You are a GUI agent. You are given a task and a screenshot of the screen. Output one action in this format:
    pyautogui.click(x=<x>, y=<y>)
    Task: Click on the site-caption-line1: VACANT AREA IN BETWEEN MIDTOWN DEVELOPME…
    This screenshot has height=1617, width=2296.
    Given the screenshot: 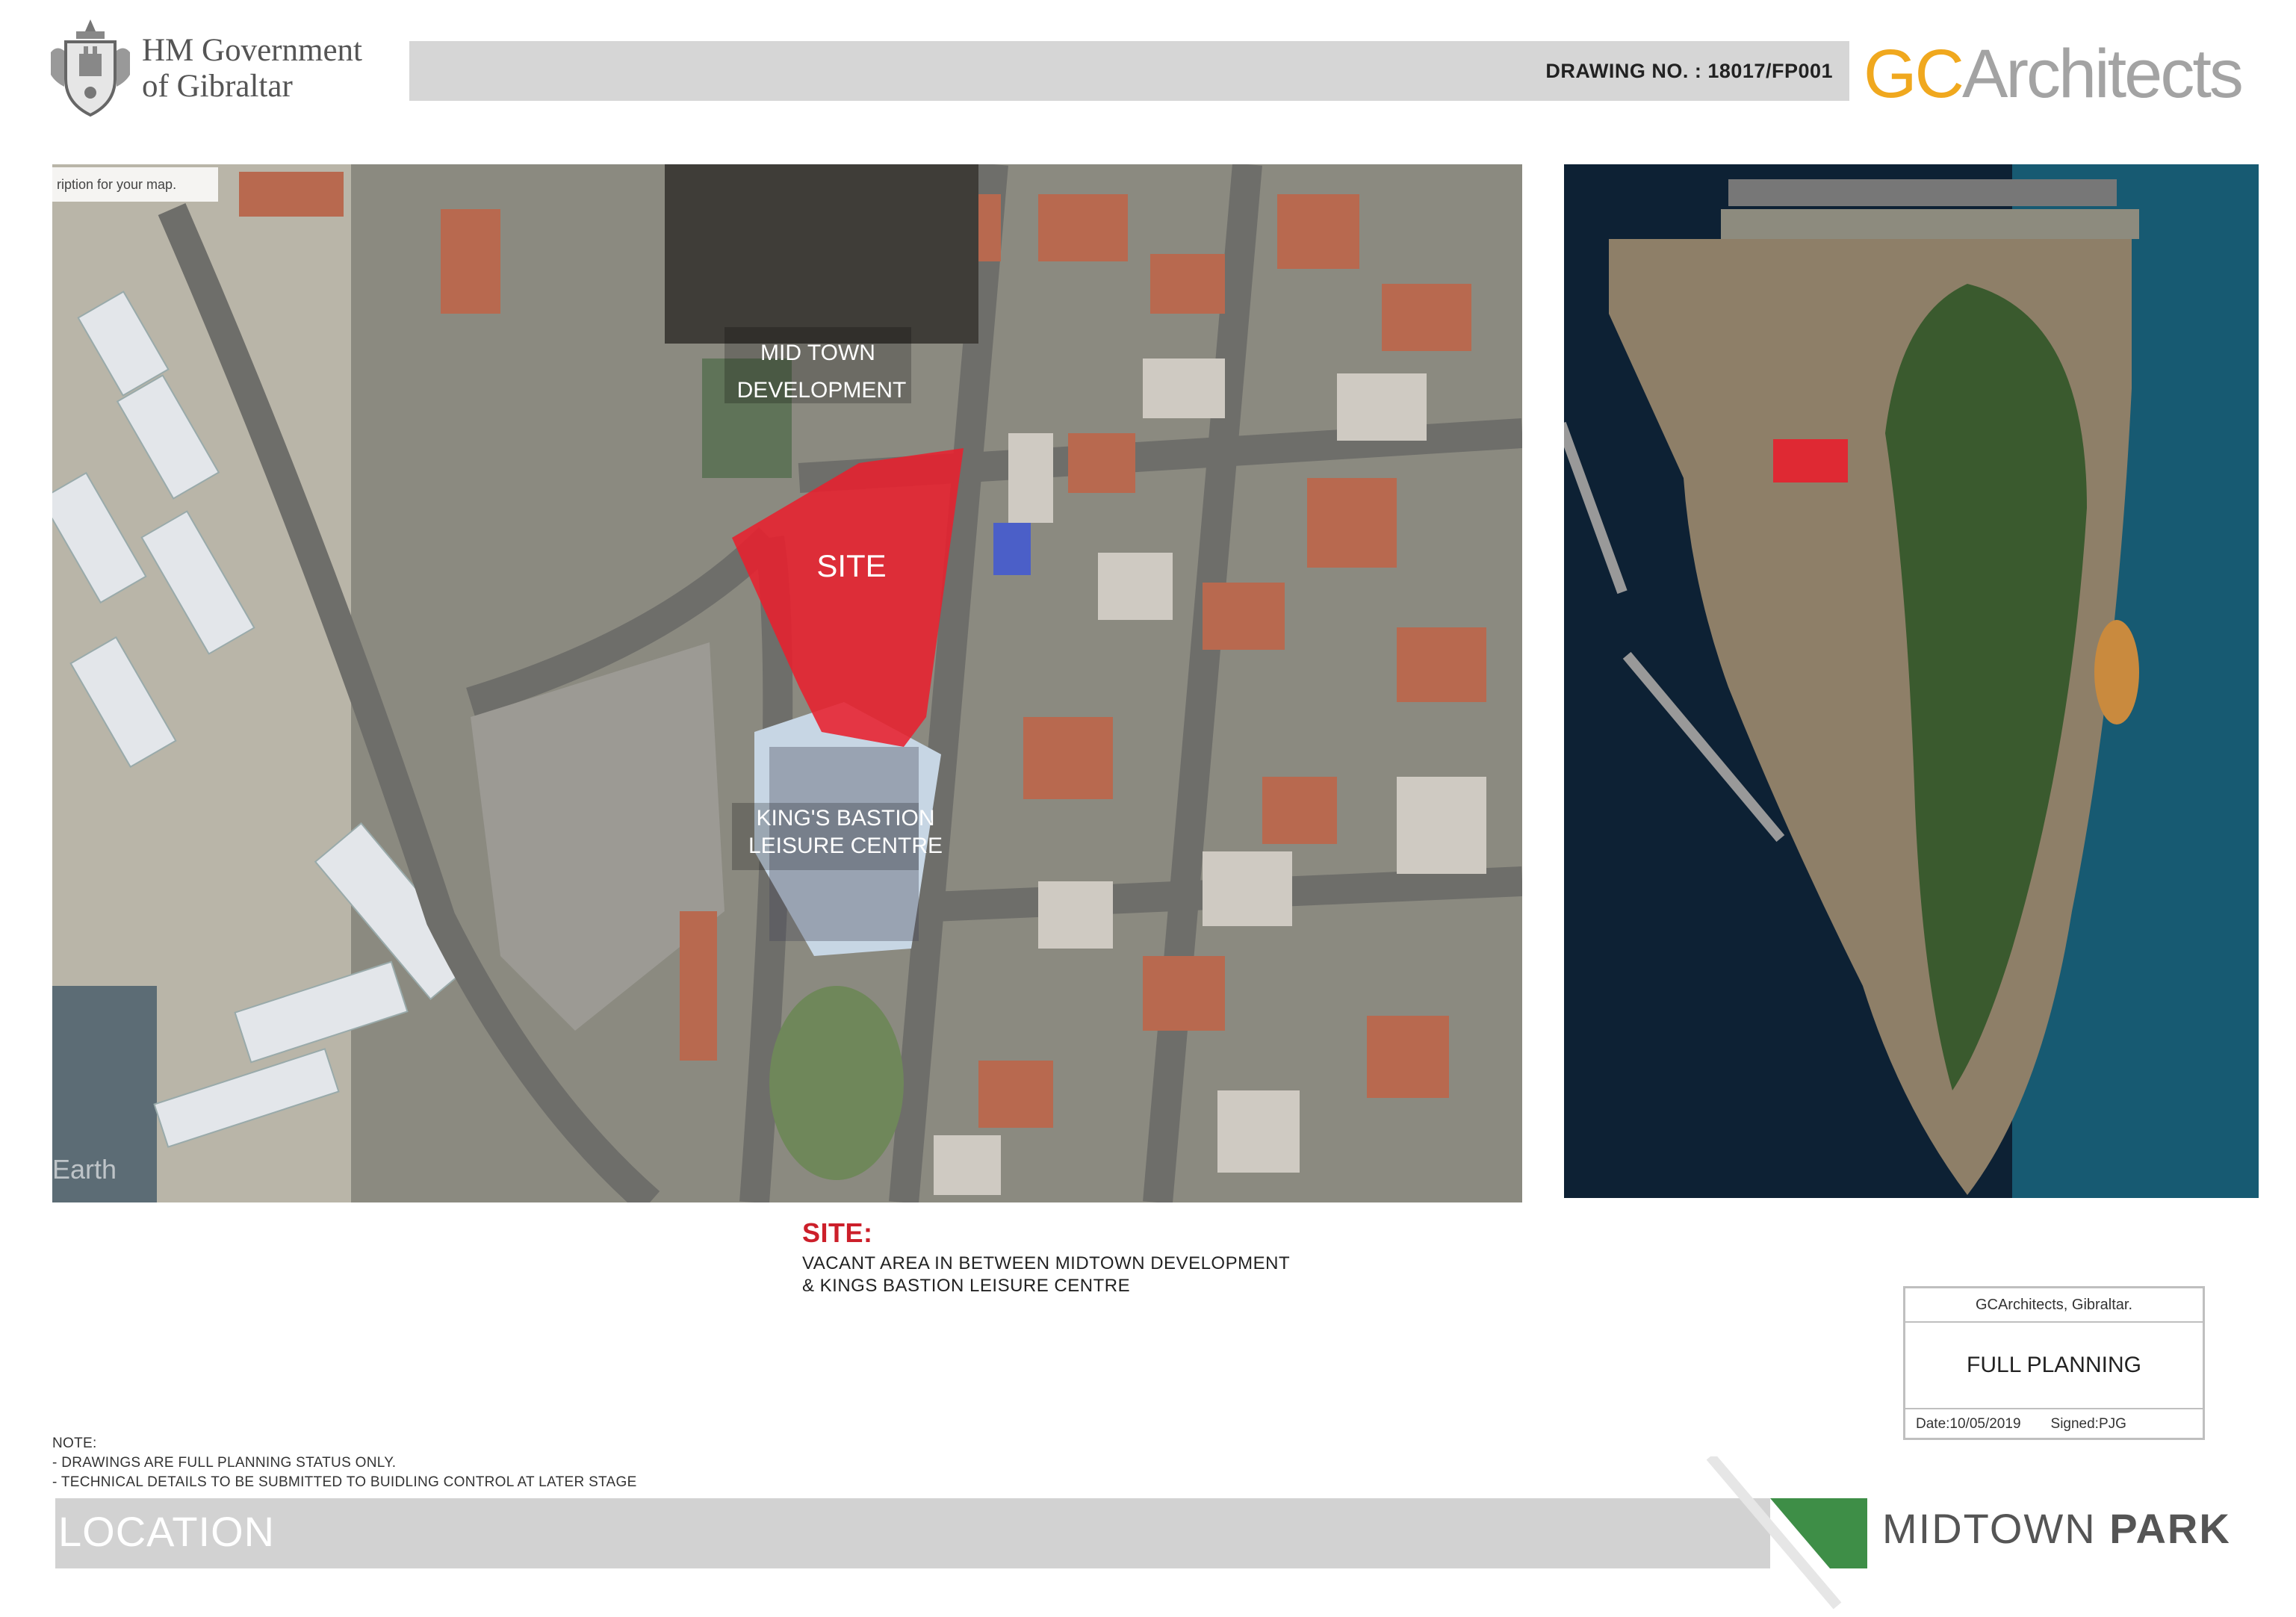 What is the action you would take?
    pyautogui.click(x=1046, y=1263)
    